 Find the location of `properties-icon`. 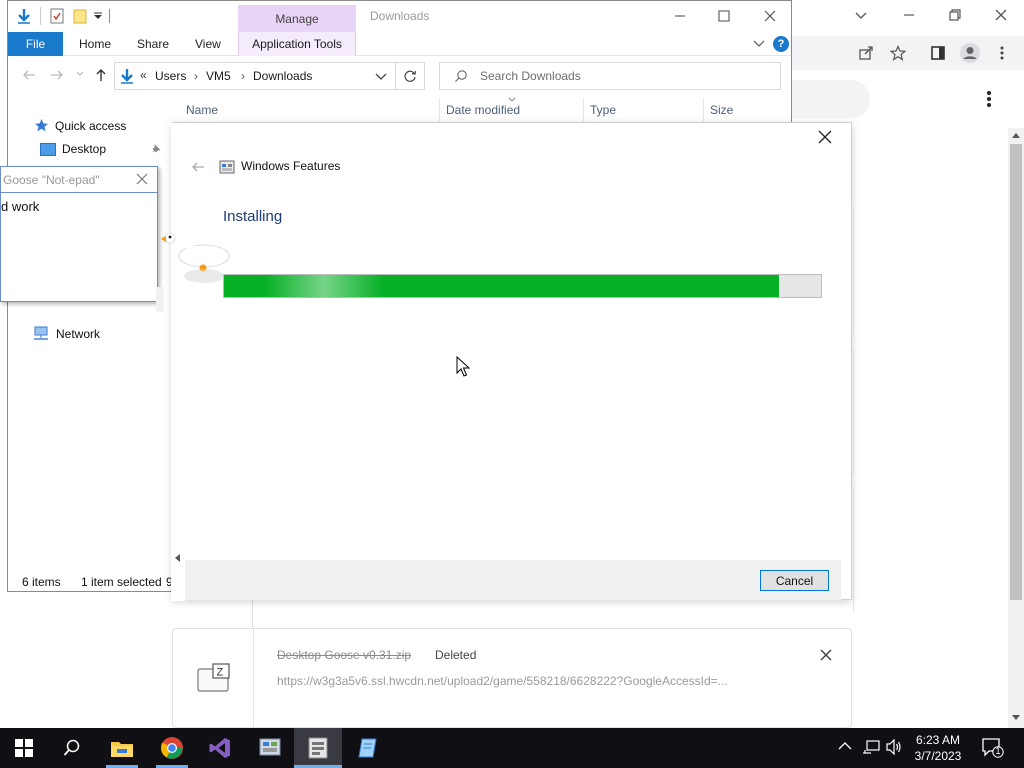

properties-icon is located at coordinates (57, 16).